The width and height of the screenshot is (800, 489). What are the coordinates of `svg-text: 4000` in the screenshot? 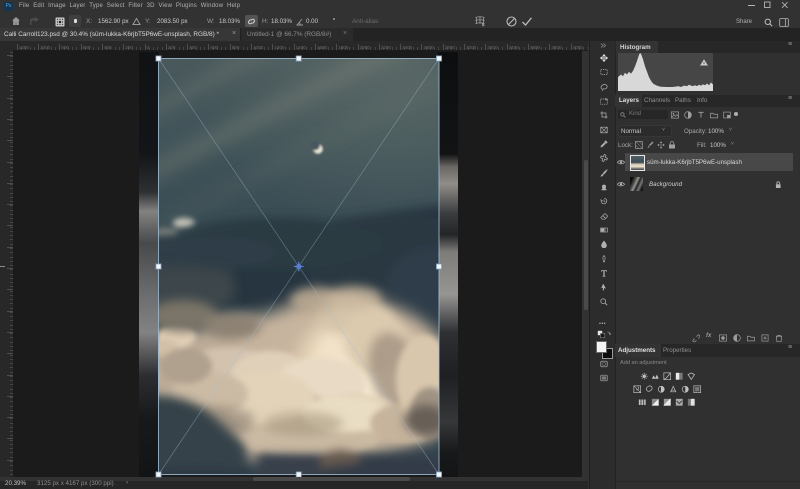 It's located at (578, 47).